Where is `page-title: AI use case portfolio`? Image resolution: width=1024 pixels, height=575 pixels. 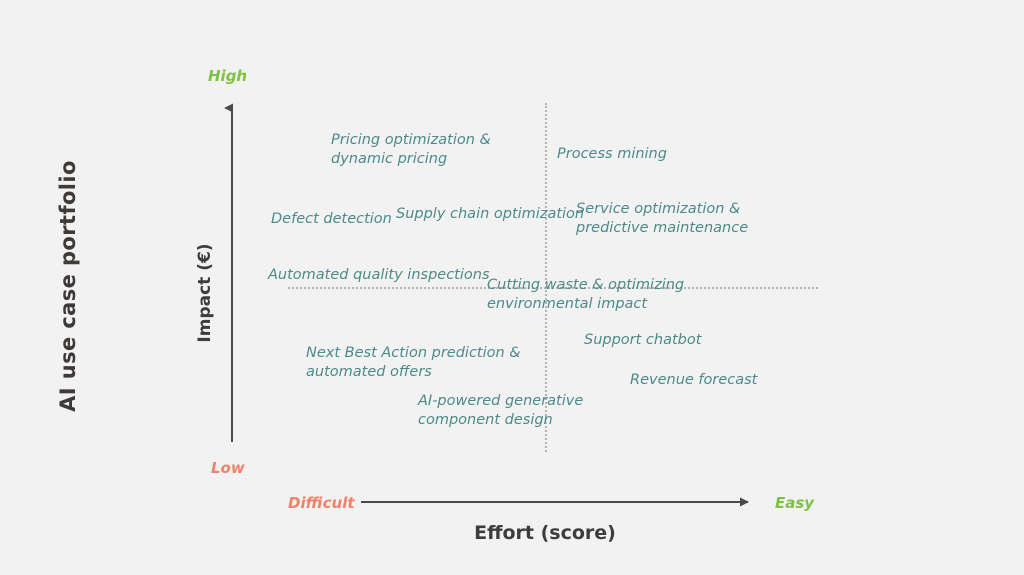 page-title: AI use case portfolio is located at coordinates (68, 286).